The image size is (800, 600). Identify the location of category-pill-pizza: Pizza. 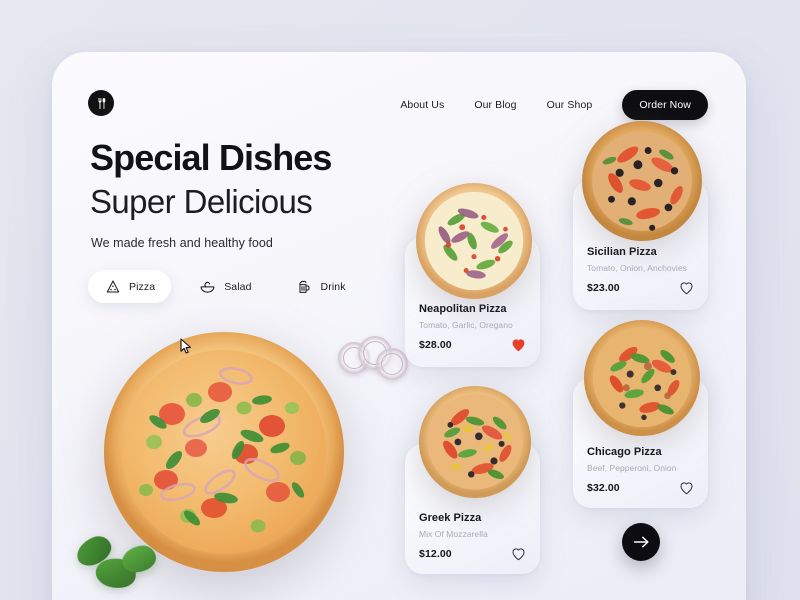
(130, 286).